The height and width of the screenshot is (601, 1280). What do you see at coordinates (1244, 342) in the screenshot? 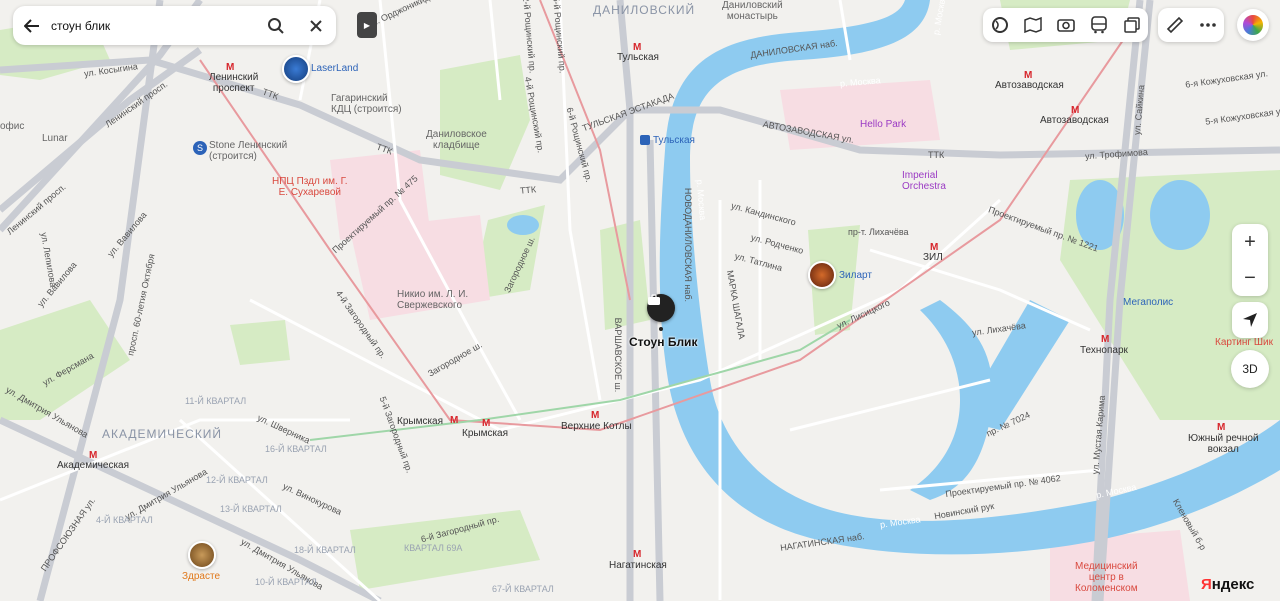
I see `poi-label: Картинг Шик` at bounding box center [1244, 342].